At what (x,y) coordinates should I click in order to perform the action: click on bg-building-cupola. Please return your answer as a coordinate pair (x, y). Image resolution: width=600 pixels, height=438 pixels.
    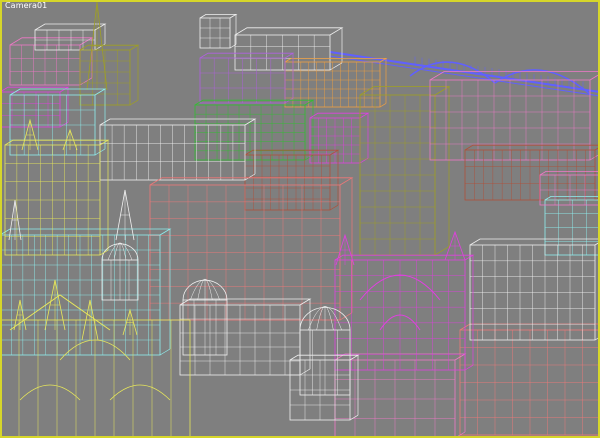
    Looking at the image, I should click on (218, 31).